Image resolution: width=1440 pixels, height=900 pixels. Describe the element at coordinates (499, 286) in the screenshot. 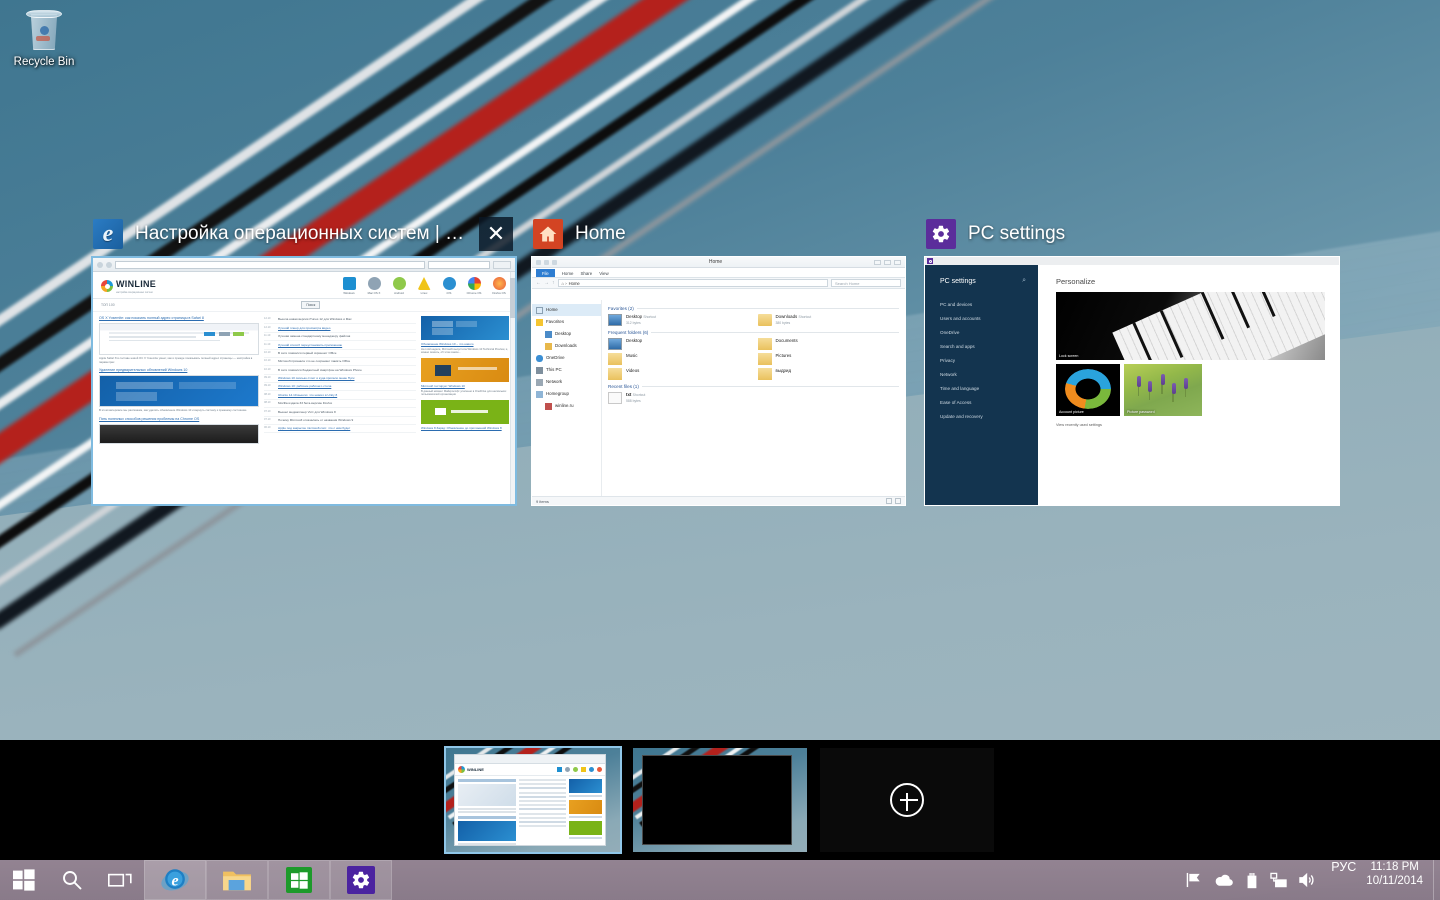

I see `os-nav-item: Firefox OS` at that location.